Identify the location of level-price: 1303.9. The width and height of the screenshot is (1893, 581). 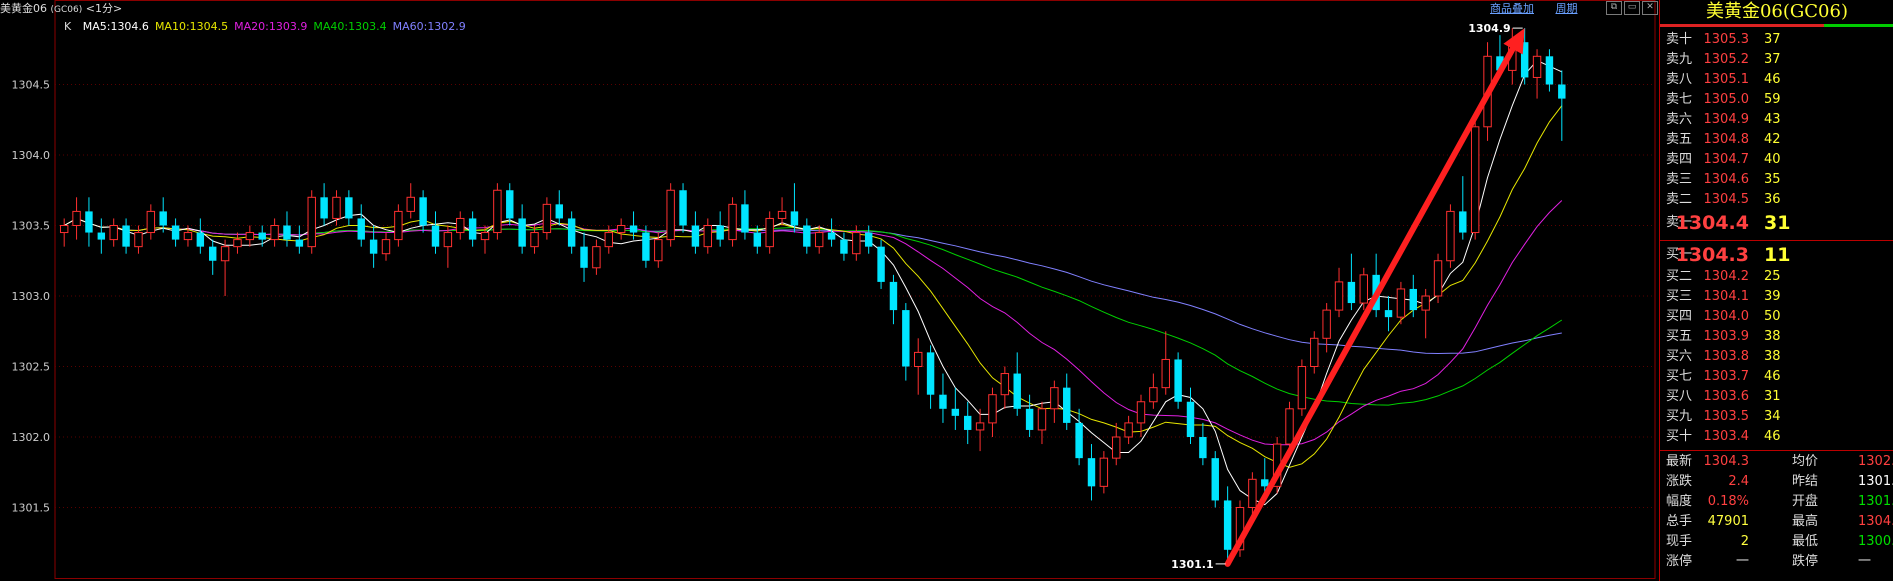
(1726, 336).